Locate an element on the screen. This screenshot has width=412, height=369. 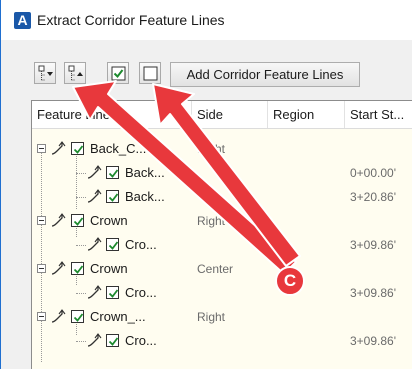
add-corridor-feature-lines-button: Add Corridor Feature Lines is located at coordinates (265, 74).